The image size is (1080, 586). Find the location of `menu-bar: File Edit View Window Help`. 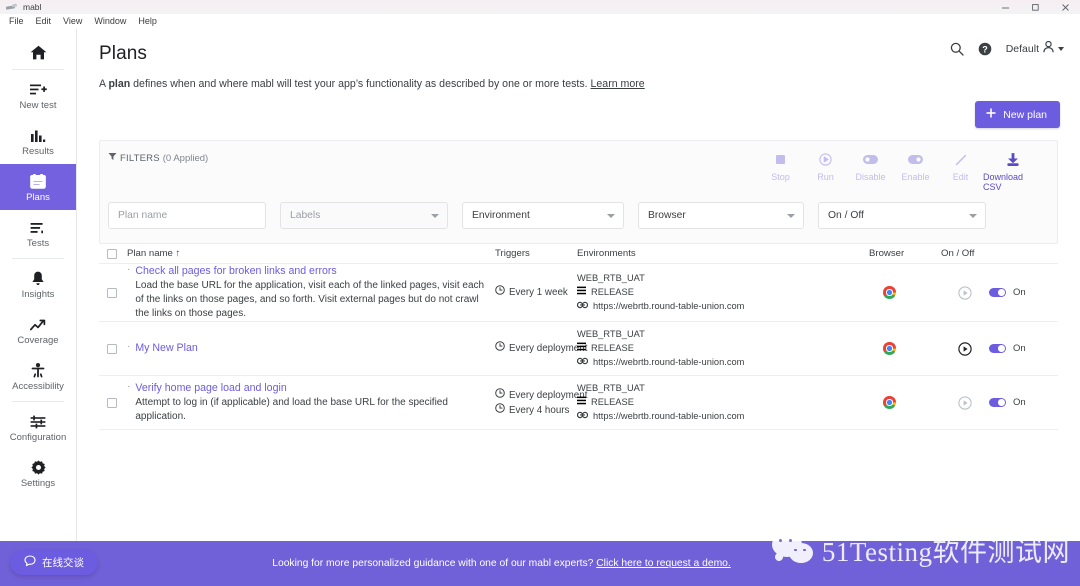

menu-bar: File Edit View Window Help is located at coordinates (540, 21).